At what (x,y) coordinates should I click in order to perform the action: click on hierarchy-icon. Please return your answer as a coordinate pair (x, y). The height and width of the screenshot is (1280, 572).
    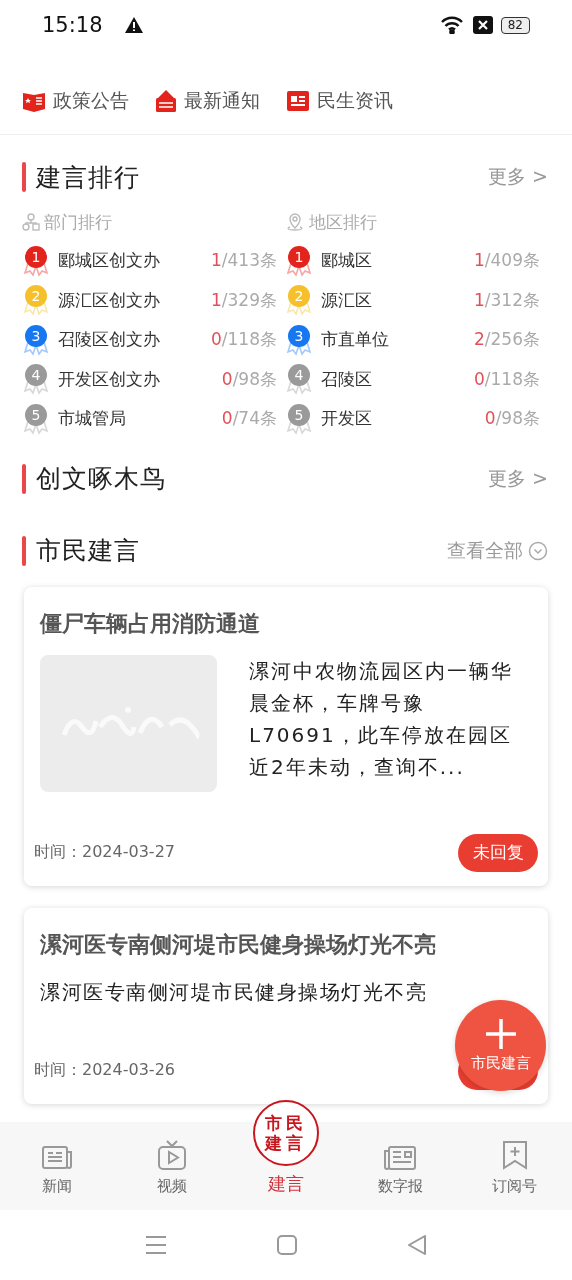
    Looking at the image, I should click on (31, 222).